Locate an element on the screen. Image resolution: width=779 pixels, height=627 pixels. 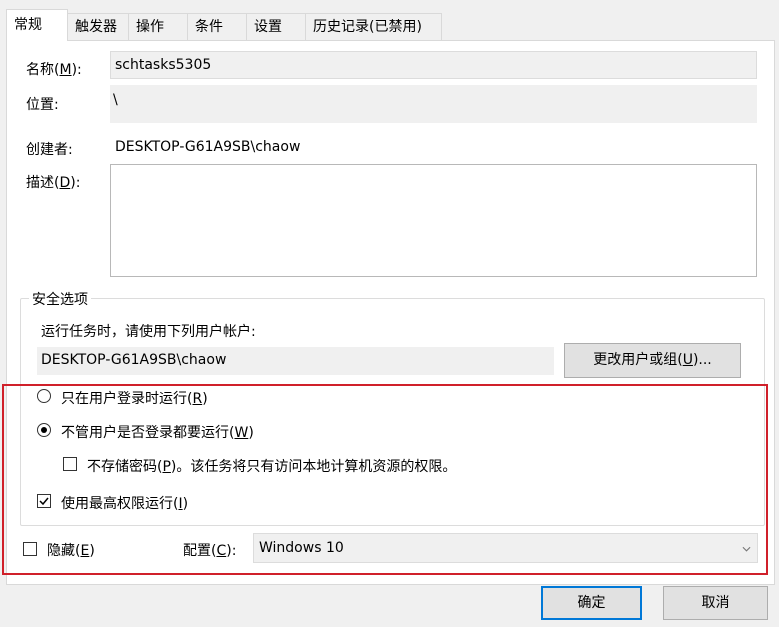
name-value: schtasks5305 is located at coordinates (163, 65).